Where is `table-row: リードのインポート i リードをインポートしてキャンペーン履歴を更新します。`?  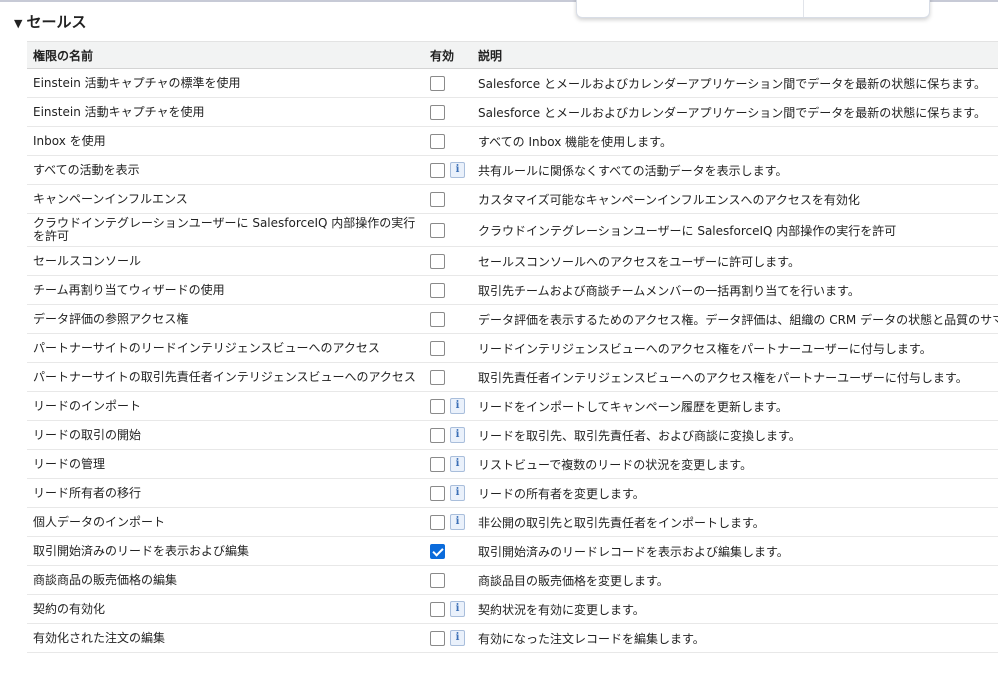
table-row: リードのインポート i リードをインポートしてキャンペーン履歴を更新します。 is located at coordinates (512, 406).